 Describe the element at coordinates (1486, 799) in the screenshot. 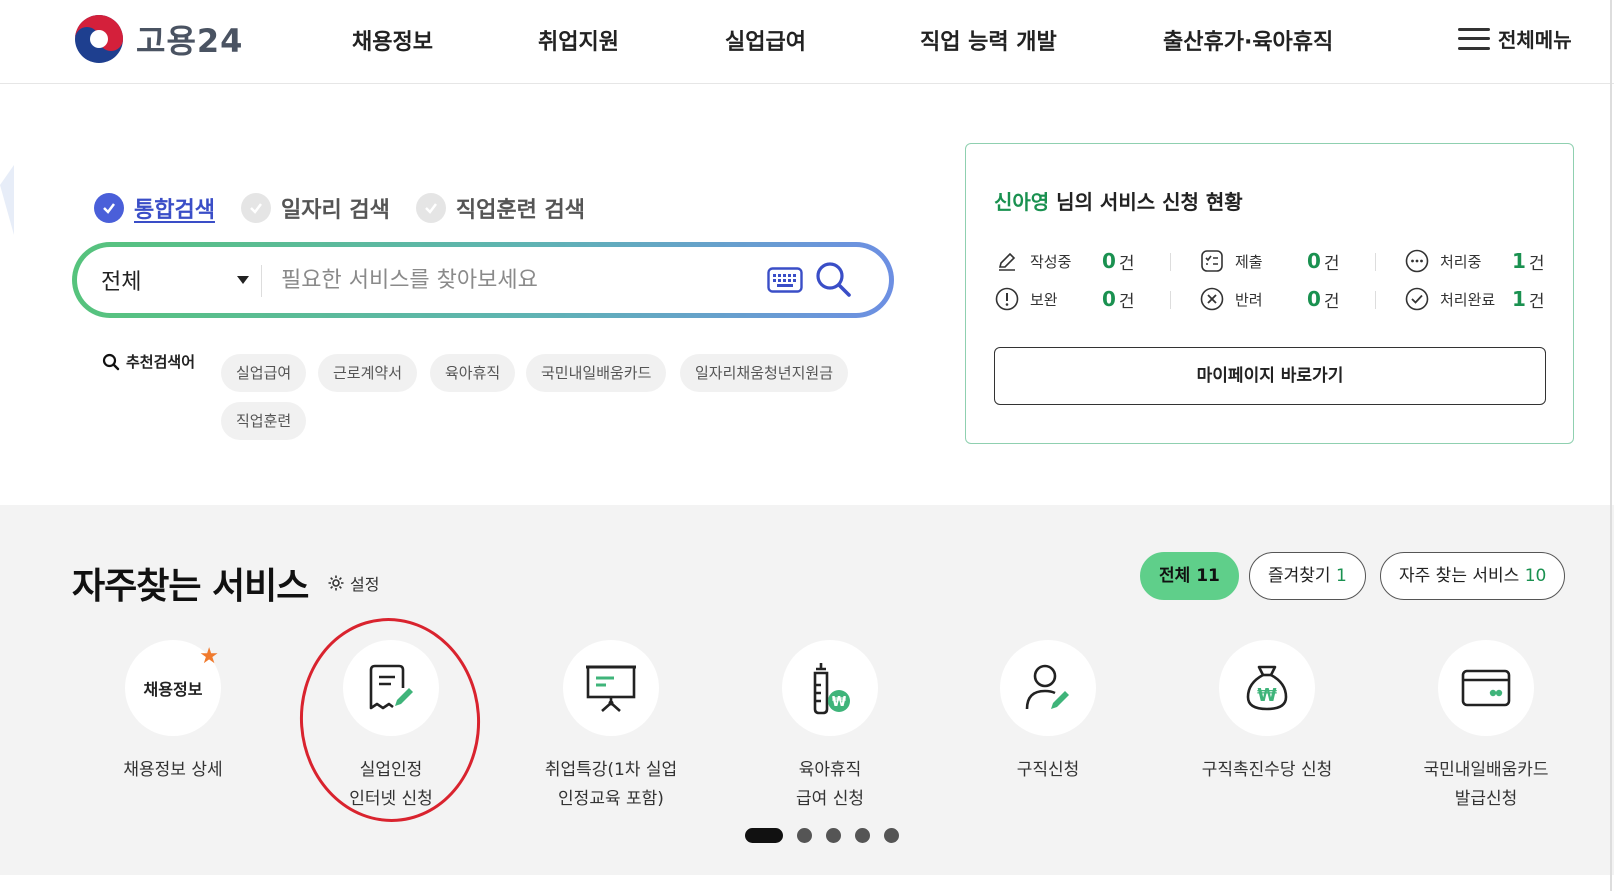

I see `service-label-line2: 발급신청` at that location.